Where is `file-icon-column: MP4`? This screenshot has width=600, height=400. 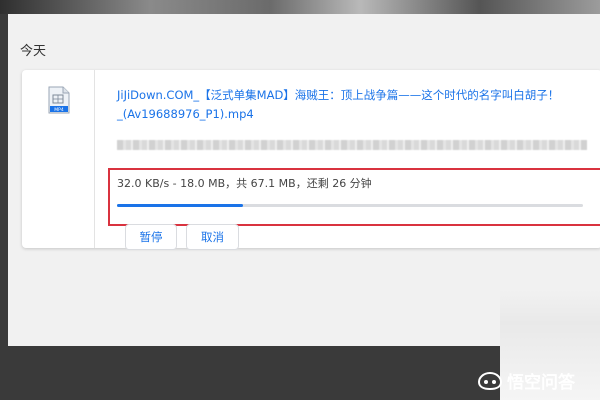
file-icon-column: MP4 is located at coordinates (58, 159).